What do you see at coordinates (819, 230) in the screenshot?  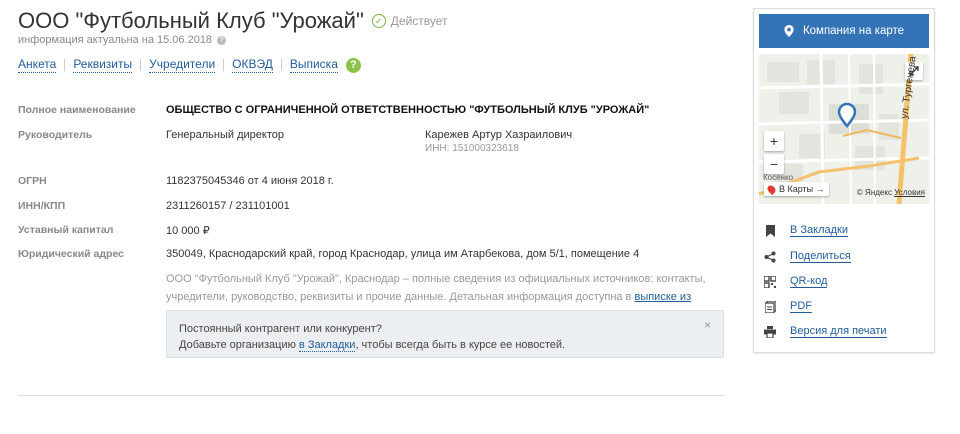 I see `bookmarks-label: В Закладки` at bounding box center [819, 230].